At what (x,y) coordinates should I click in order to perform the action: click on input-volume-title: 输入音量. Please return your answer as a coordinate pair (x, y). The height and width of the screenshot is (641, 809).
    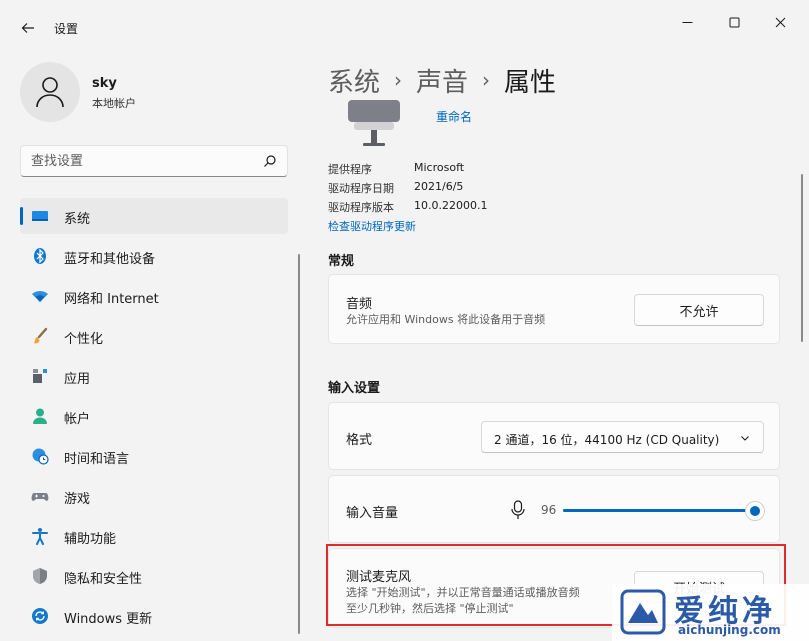
    Looking at the image, I should click on (372, 513).